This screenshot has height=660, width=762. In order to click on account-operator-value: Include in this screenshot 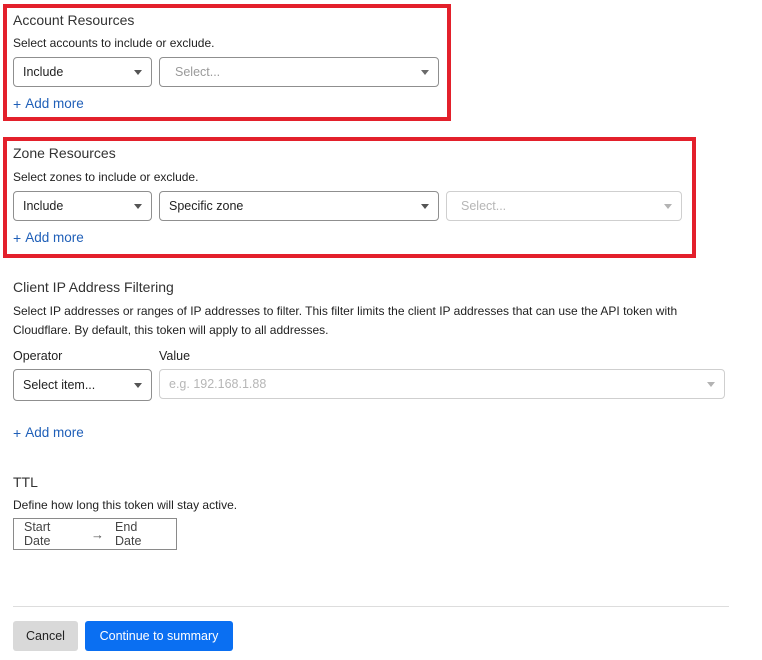, I will do `click(43, 72)`.